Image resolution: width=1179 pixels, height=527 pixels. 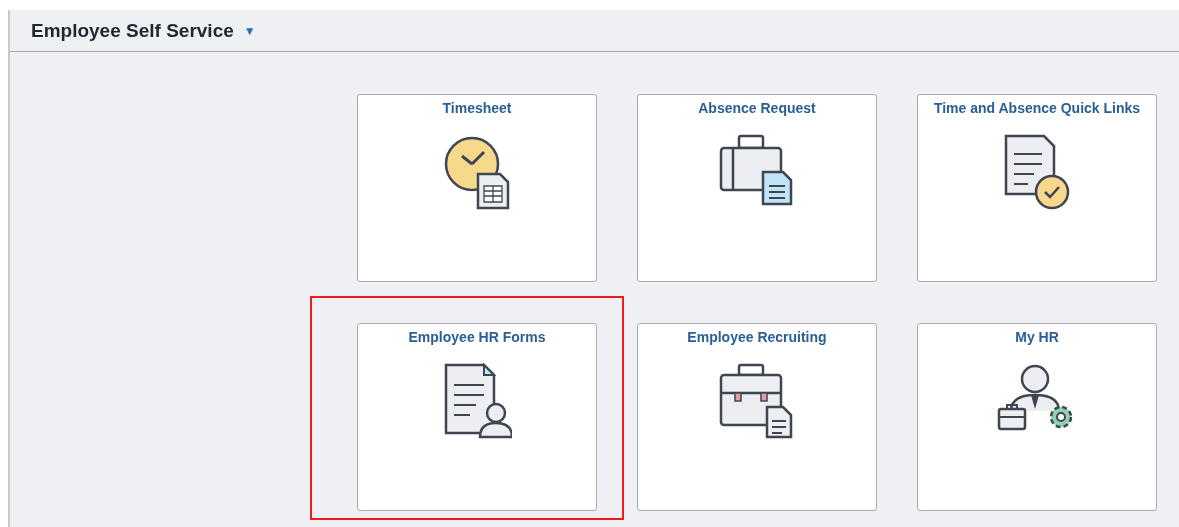 I want to click on tile: Employee HR Forms, so click(x=477, y=417).